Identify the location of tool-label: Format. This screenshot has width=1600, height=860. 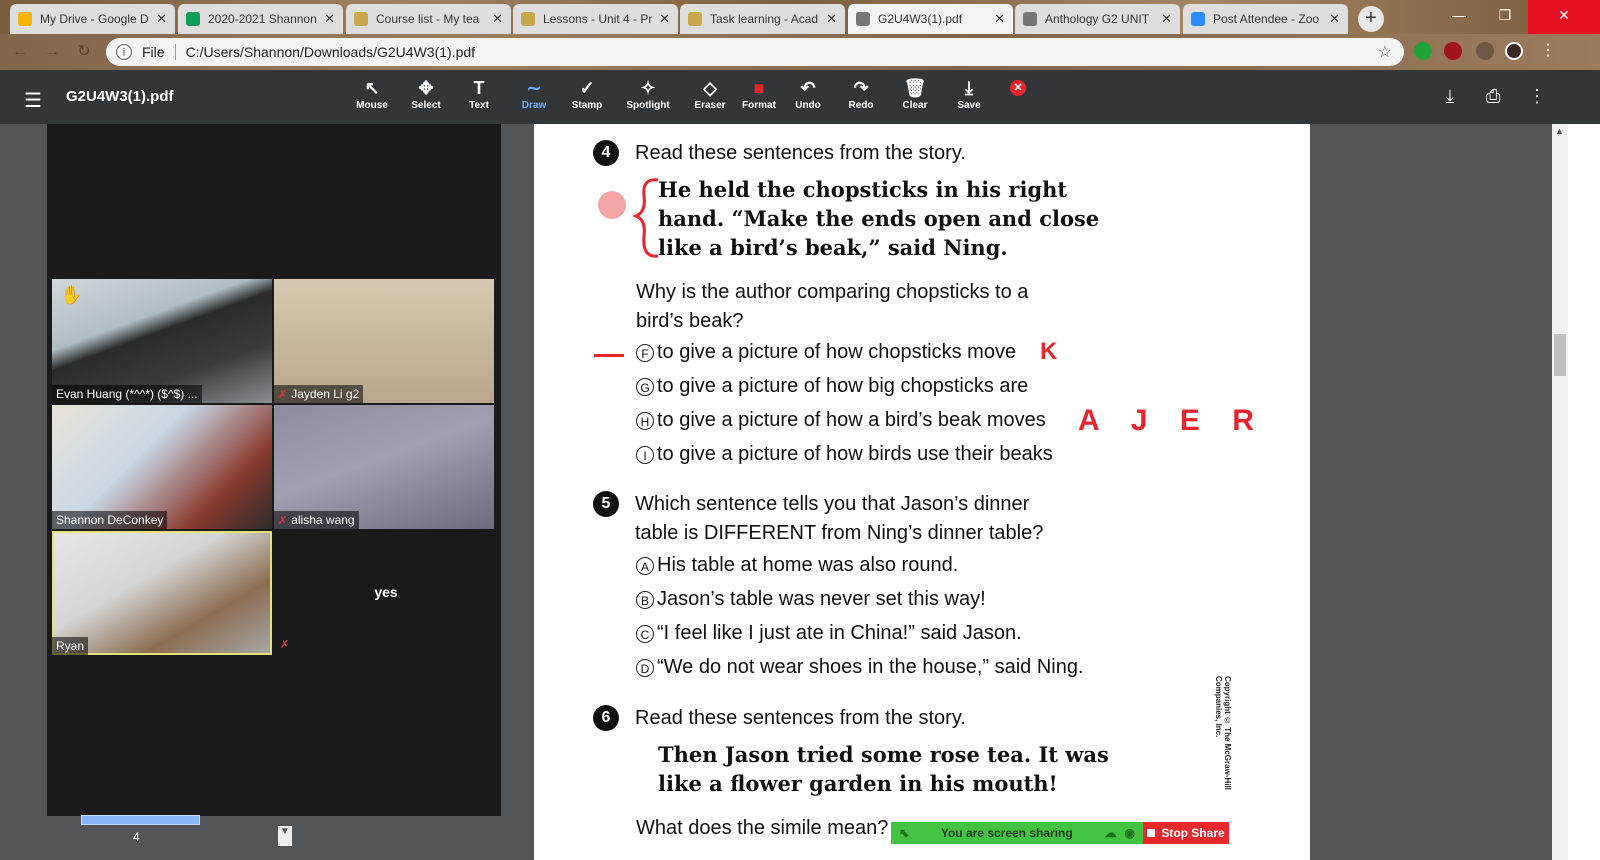
(759, 105).